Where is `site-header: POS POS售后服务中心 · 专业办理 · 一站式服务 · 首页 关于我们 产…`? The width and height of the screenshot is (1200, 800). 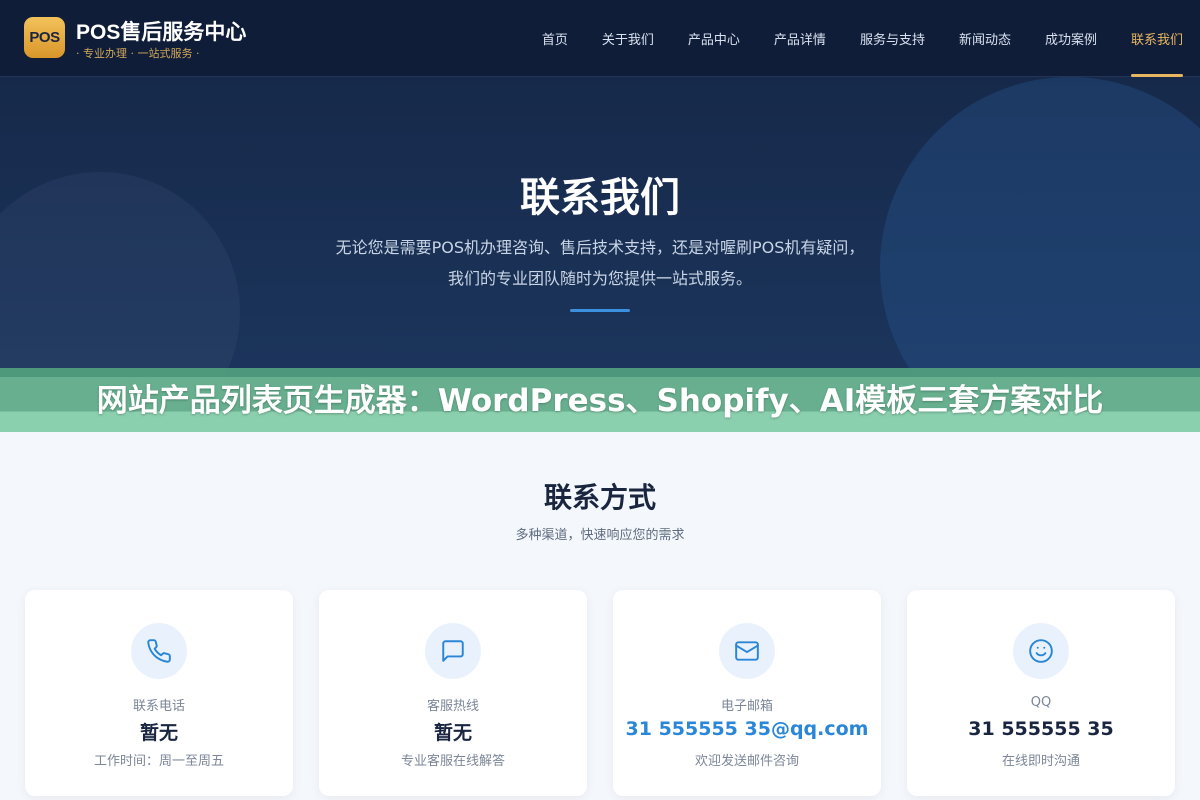 site-header: POS POS售后服务中心 · 专业办理 · 一站式服务 · 首页 关于我们 产… is located at coordinates (600, 38).